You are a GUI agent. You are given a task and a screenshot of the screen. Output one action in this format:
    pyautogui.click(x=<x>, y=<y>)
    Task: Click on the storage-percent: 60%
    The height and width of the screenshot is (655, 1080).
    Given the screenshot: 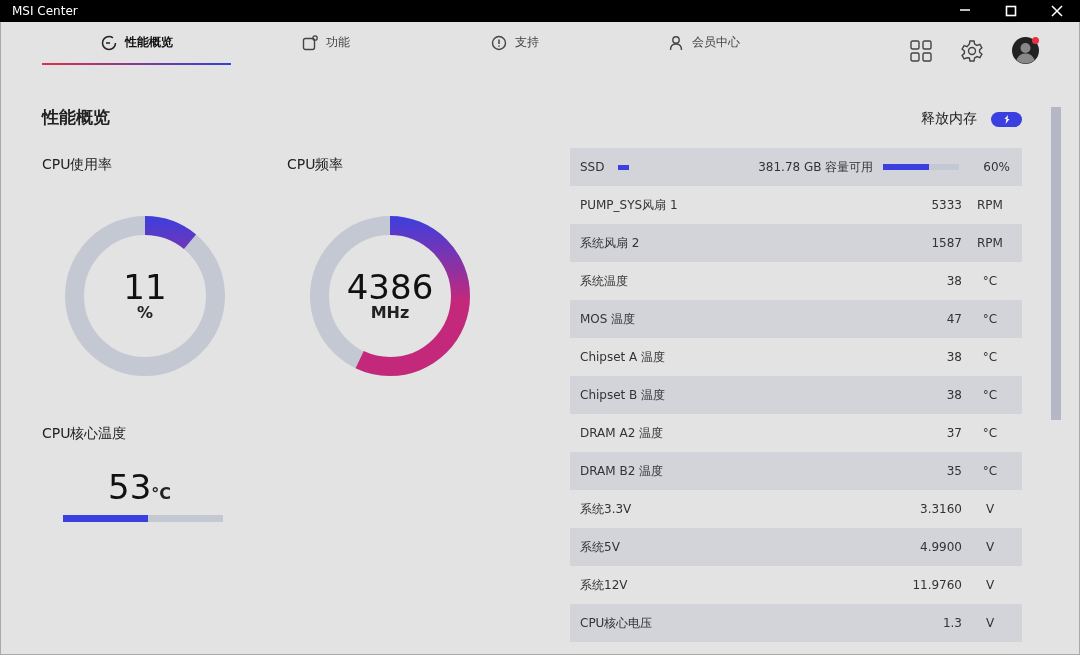 What is the action you would take?
    pyautogui.click(x=996, y=167)
    